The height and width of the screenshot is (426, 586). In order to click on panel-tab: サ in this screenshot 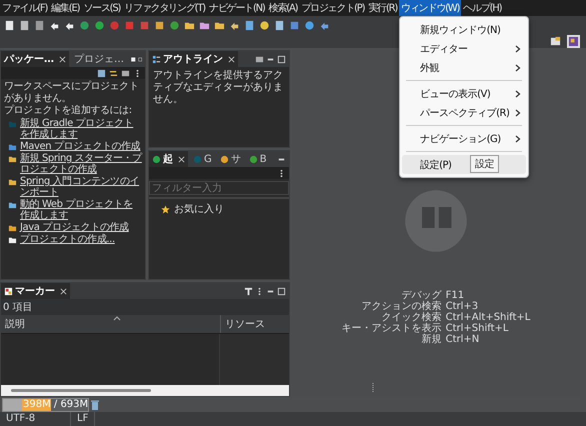, I will do `click(230, 159)`.